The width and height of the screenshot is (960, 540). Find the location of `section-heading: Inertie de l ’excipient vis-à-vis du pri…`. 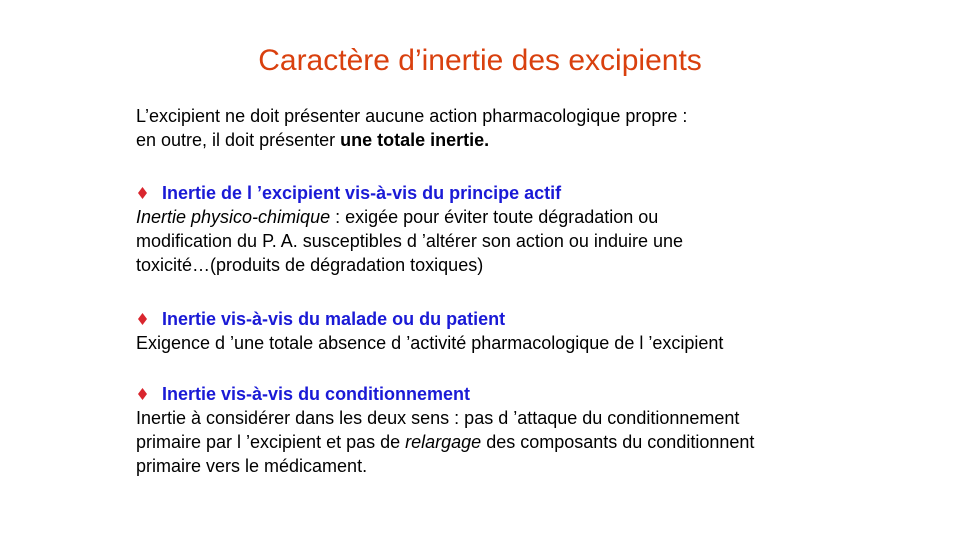

section-heading: Inertie de l ’excipient vis-à-vis du pri… is located at coordinates (362, 193).